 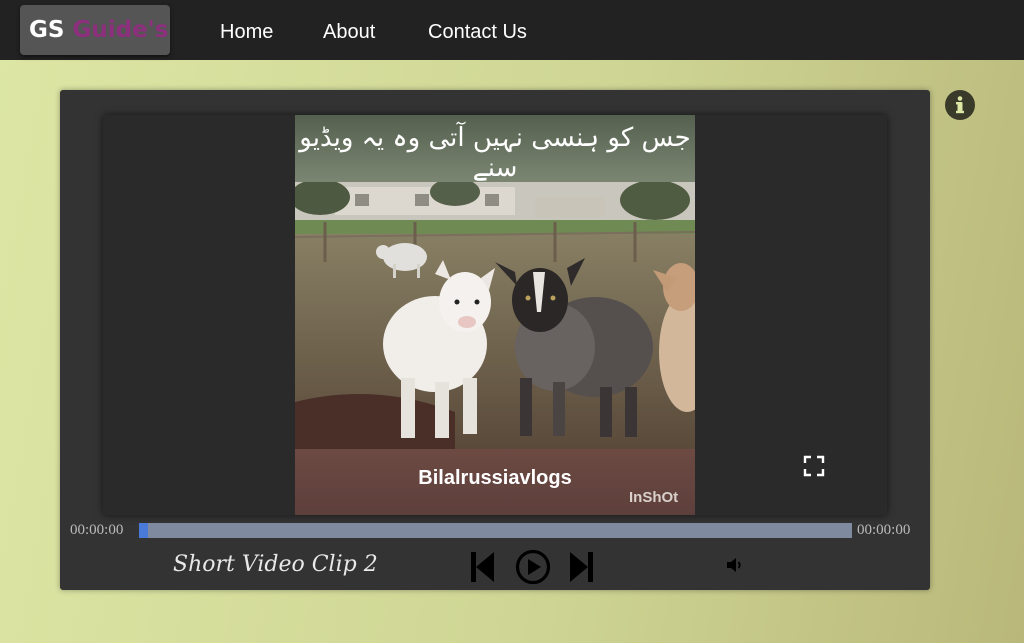 I want to click on current-time: 00:00:00, so click(x=97, y=530).